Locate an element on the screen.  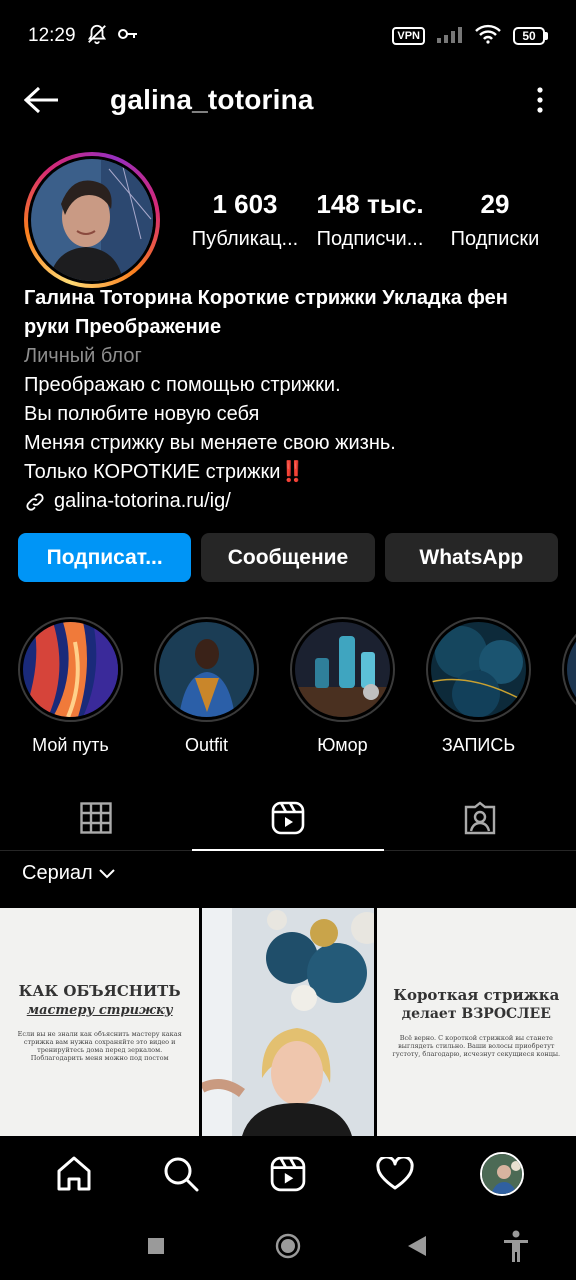
my-avatar is located at coordinates (502, 1174).